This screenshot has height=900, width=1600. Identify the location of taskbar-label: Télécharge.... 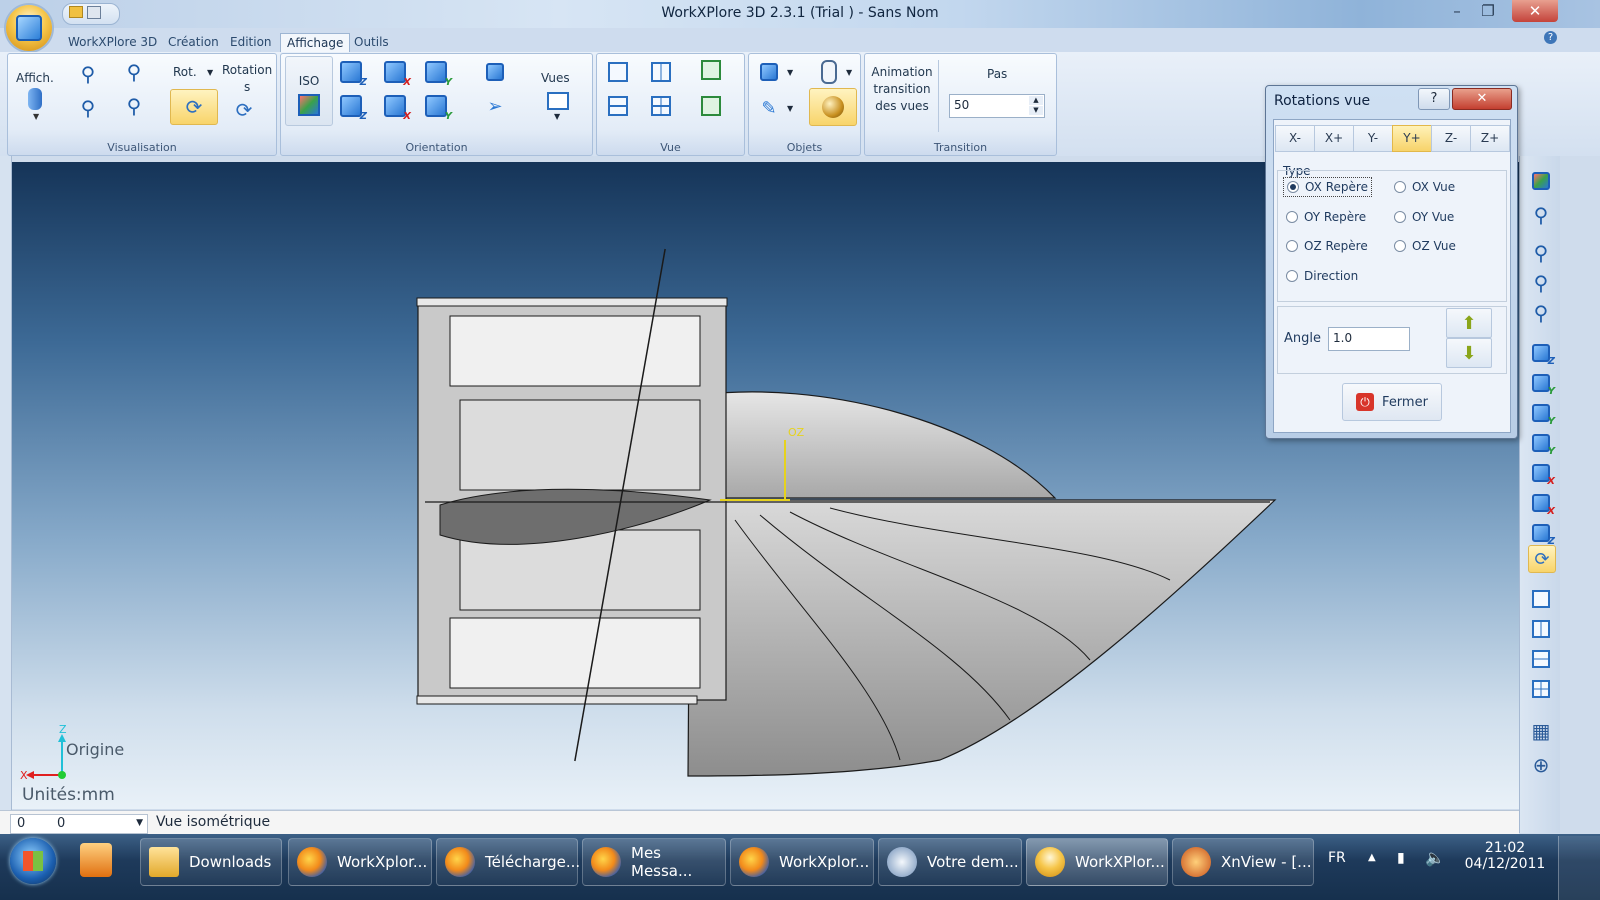
(533, 862).